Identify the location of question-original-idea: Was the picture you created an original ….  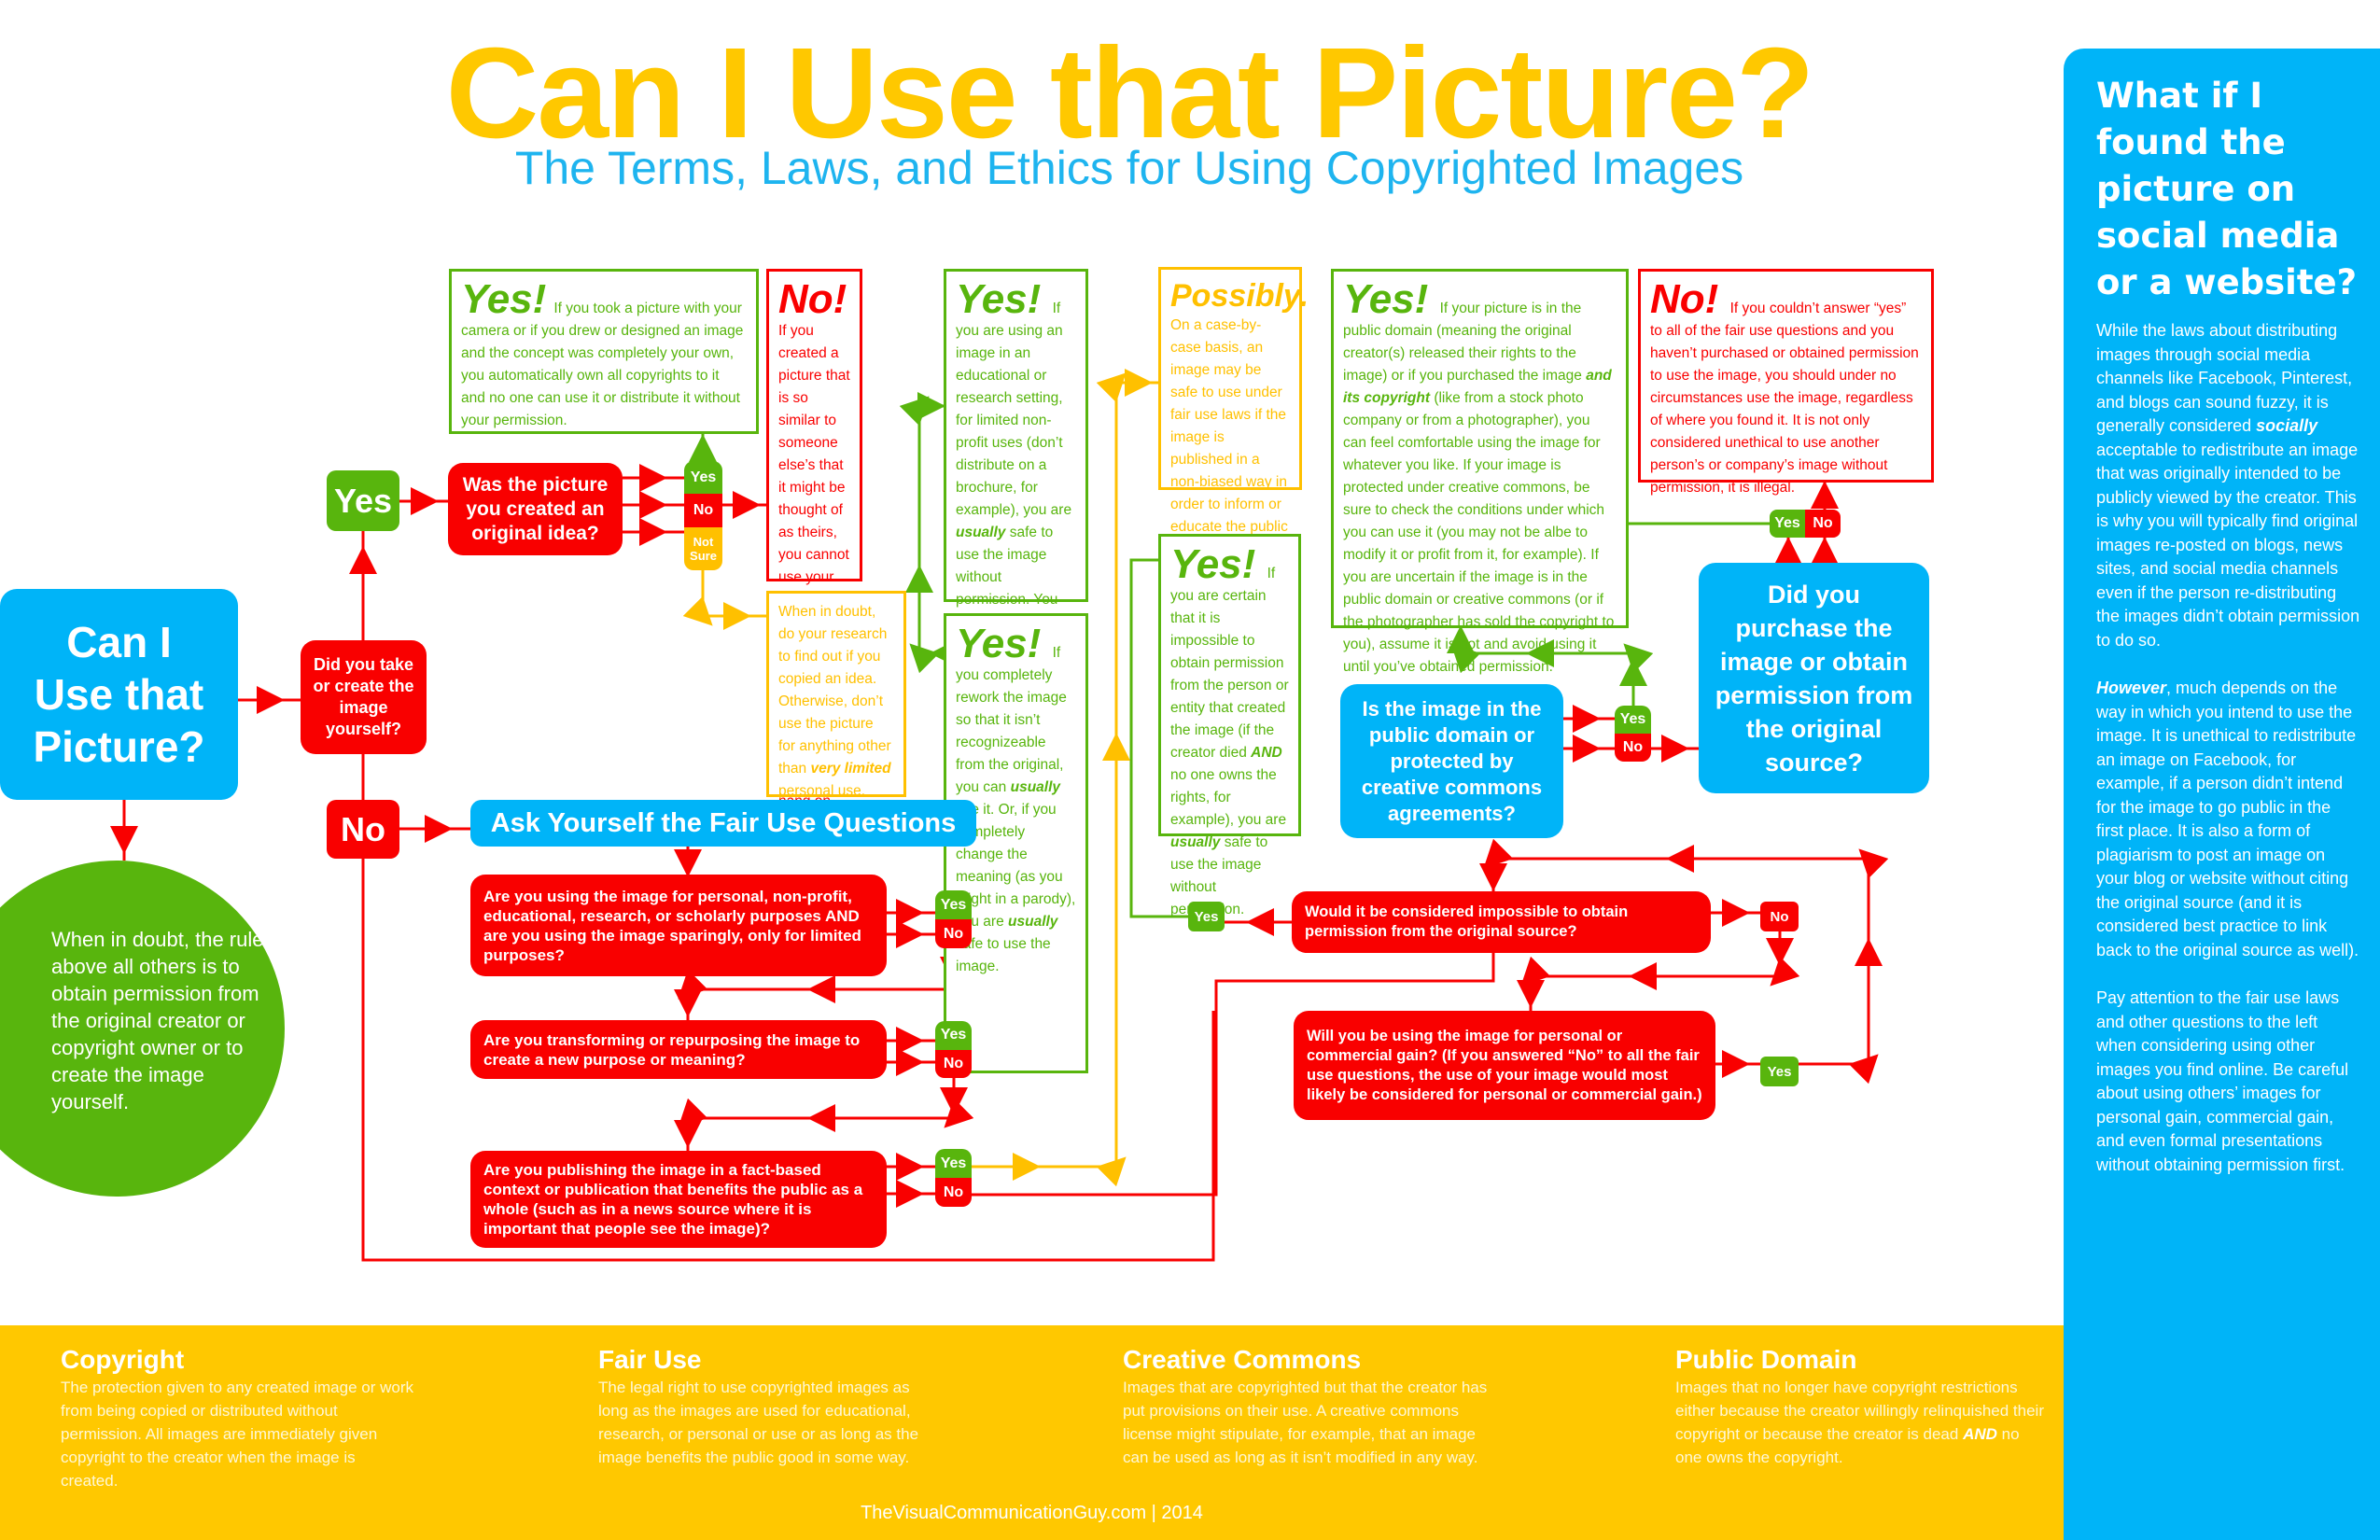
(535, 509).